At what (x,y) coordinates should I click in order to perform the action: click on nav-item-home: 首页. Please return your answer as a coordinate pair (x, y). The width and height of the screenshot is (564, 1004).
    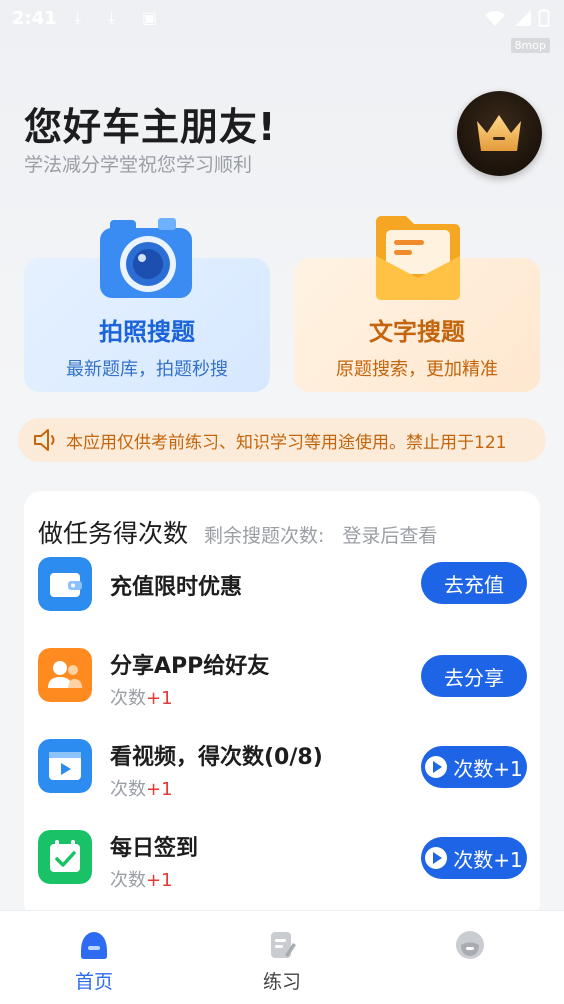
    Looking at the image, I should click on (94, 957).